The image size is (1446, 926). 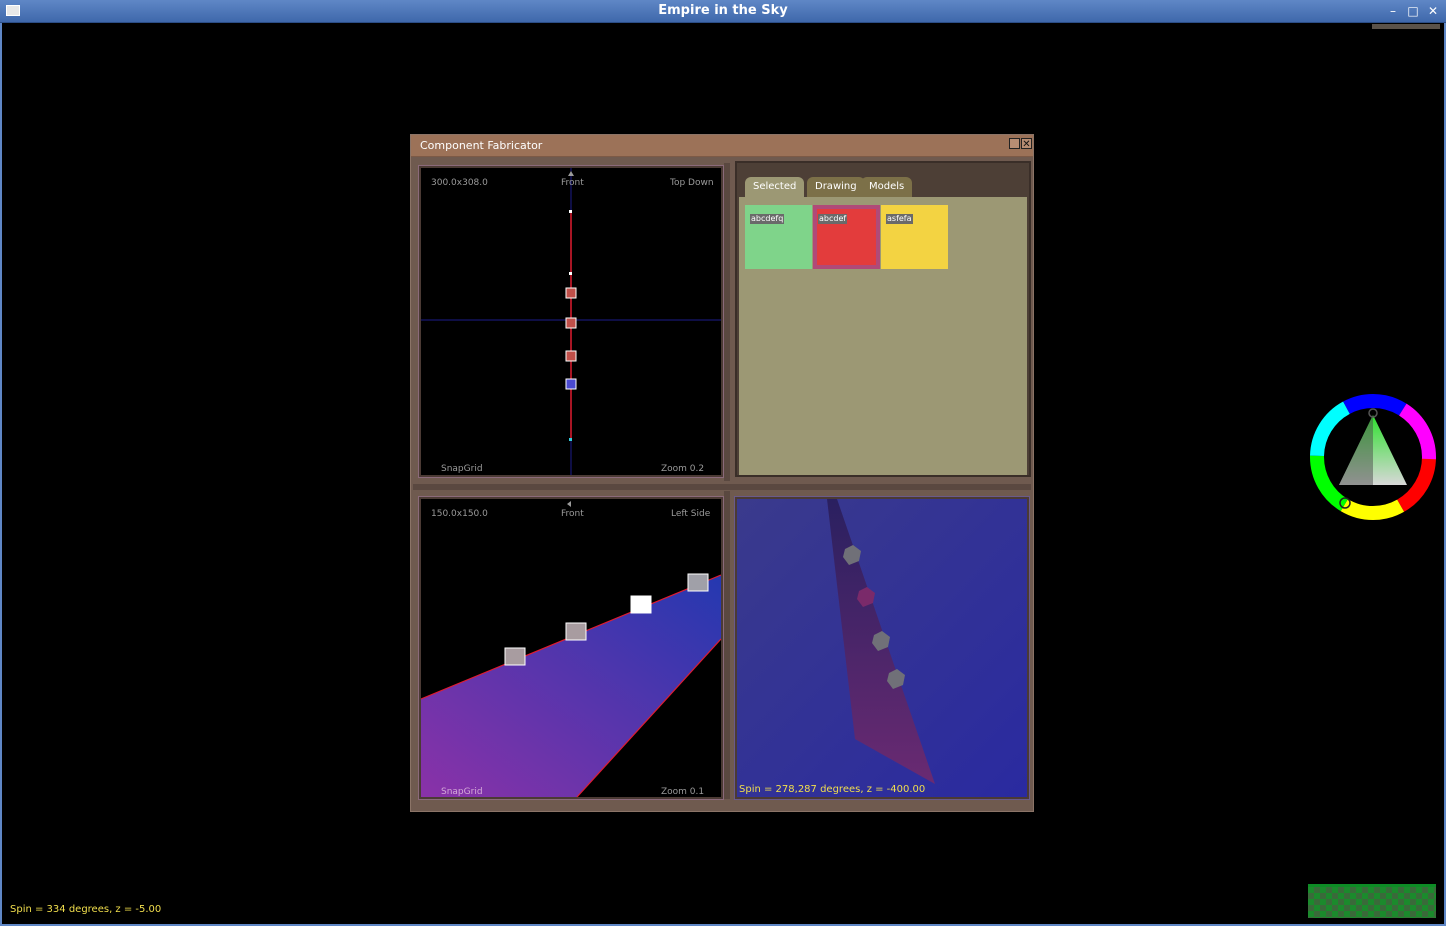 What do you see at coordinates (836, 187) in the screenshot?
I see `tab-drawing: Drawing` at bounding box center [836, 187].